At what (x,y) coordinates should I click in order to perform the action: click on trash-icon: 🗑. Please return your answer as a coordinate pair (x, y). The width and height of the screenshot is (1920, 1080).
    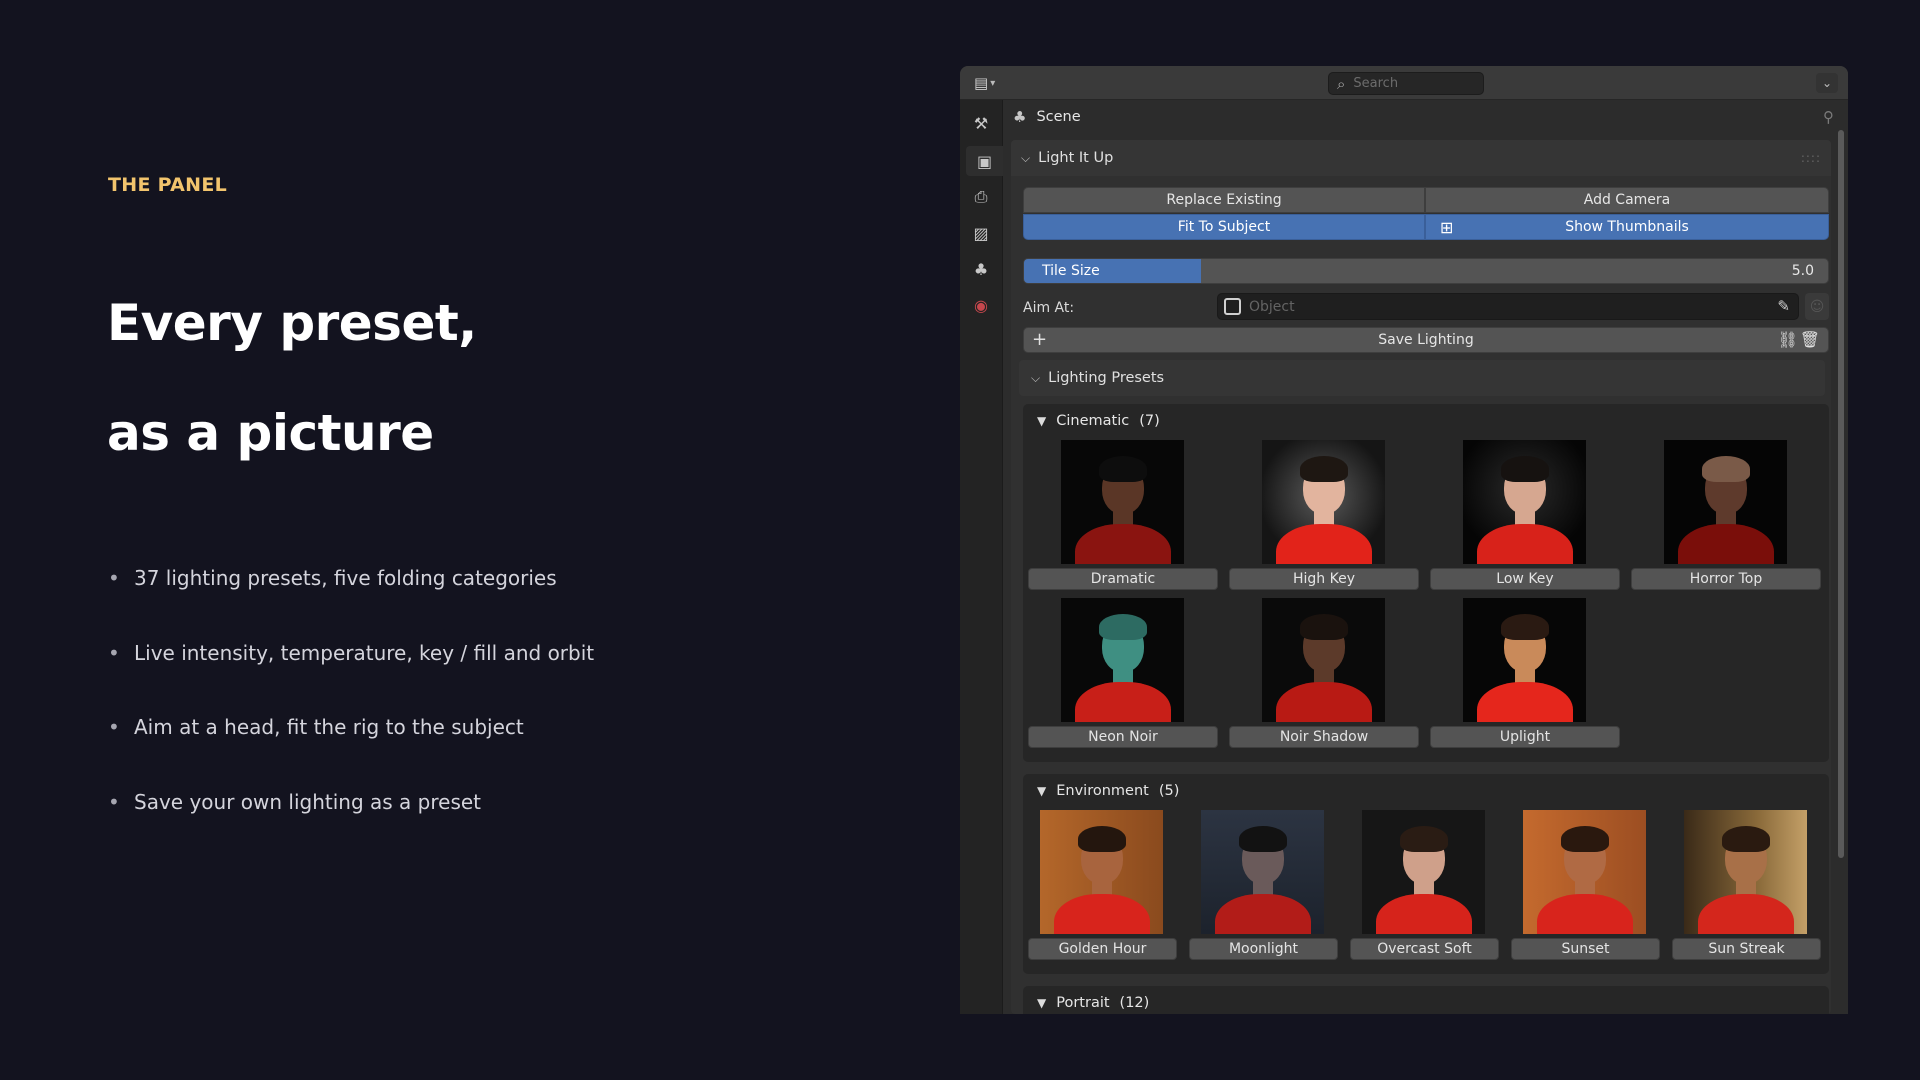
    Looking at the image, I should click on (1810, 339).